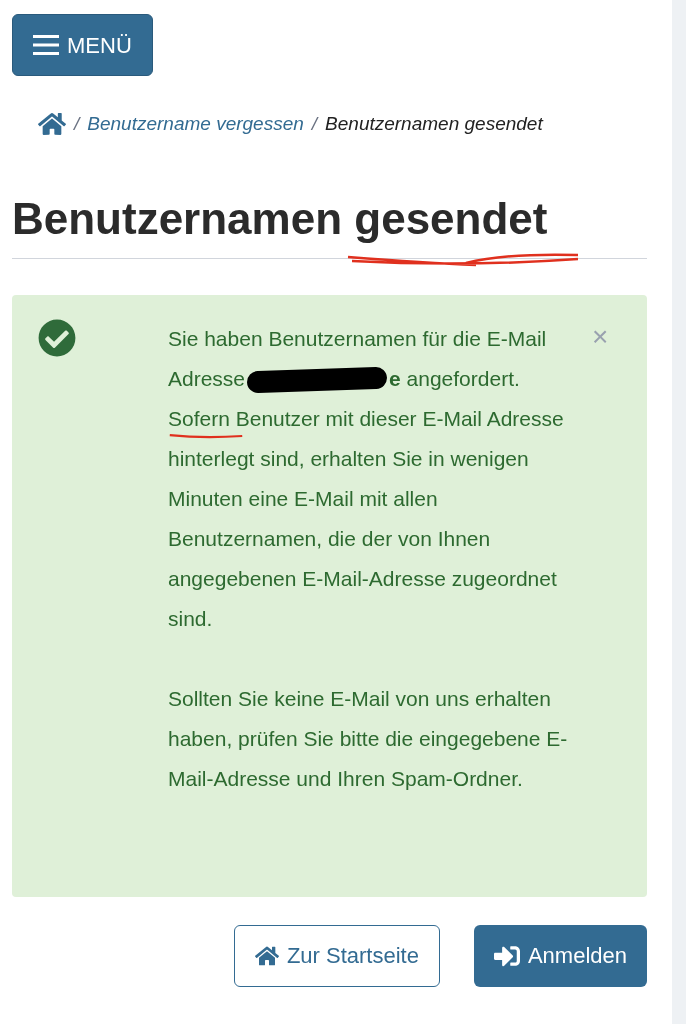  I want to click on menu-icon, so click(46, 45).